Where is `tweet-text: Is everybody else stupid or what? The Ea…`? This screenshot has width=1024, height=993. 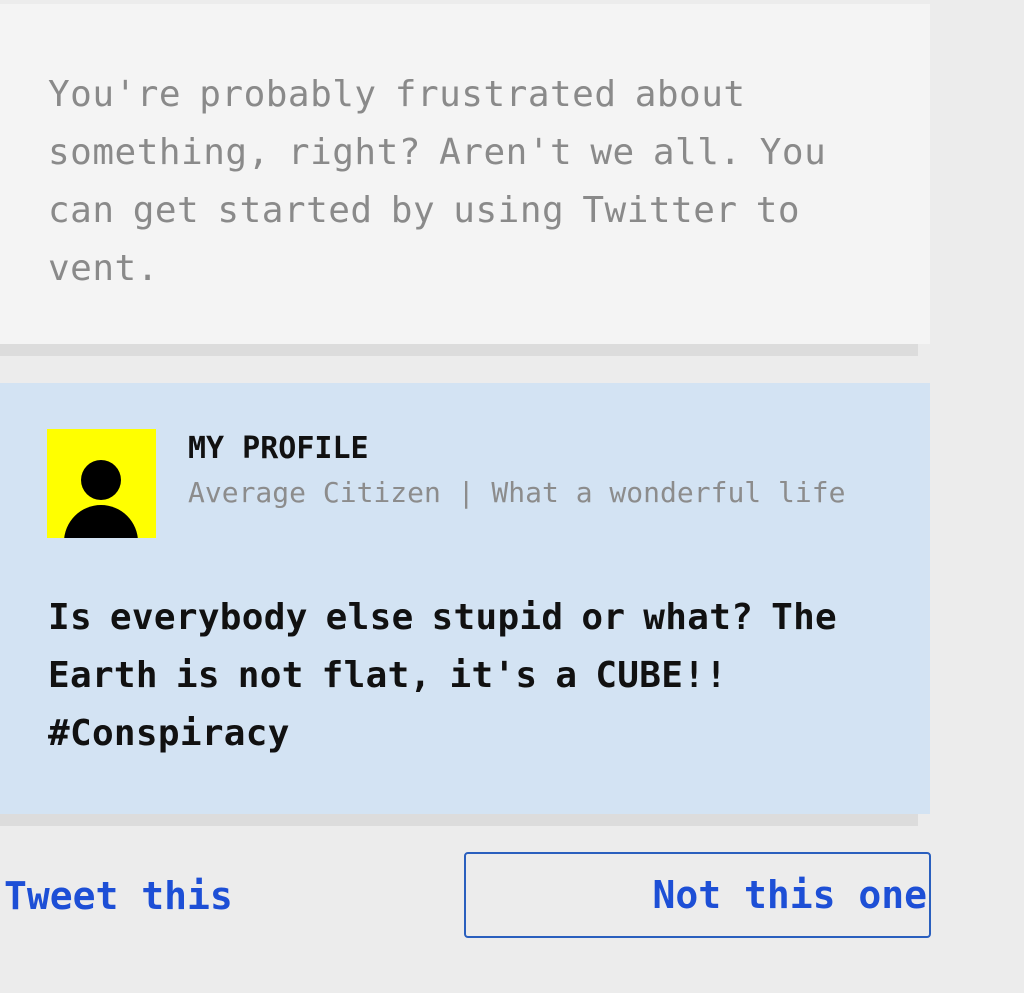 tweet-text: Is everybody else stupid or what? The Ea… is located at coordinates (443, 675).